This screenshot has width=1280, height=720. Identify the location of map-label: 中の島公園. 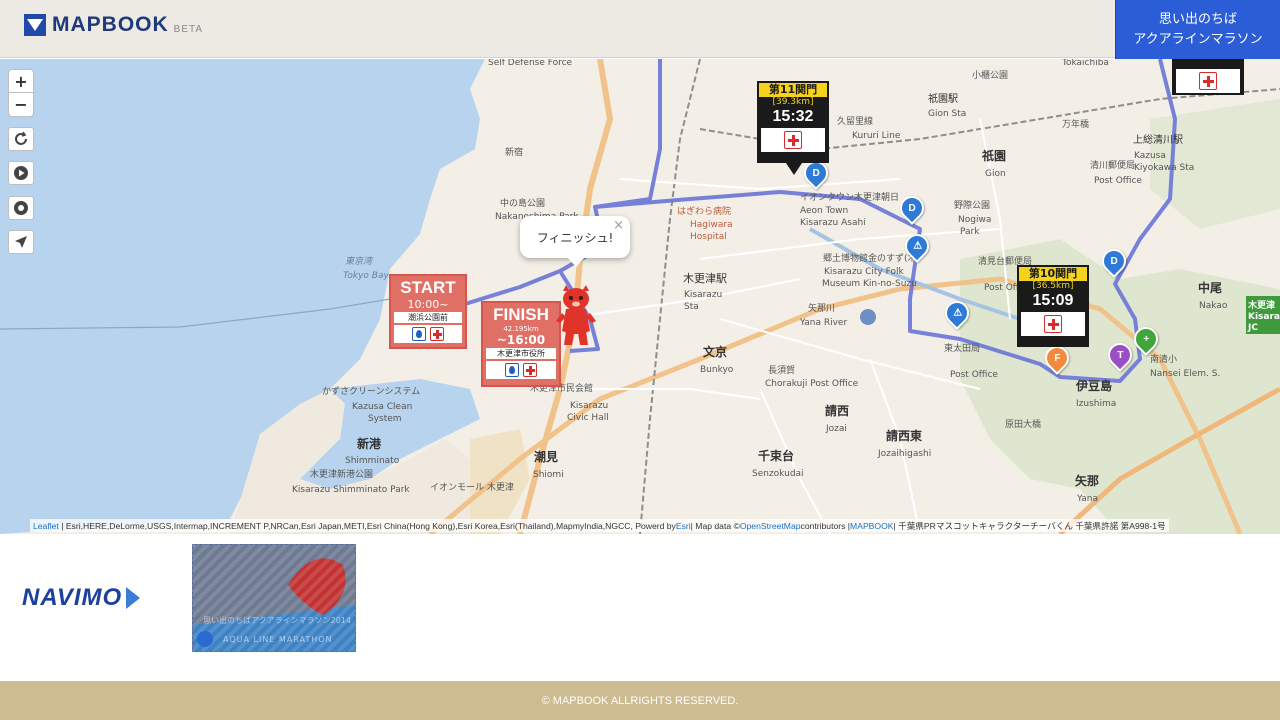
(523, 204).